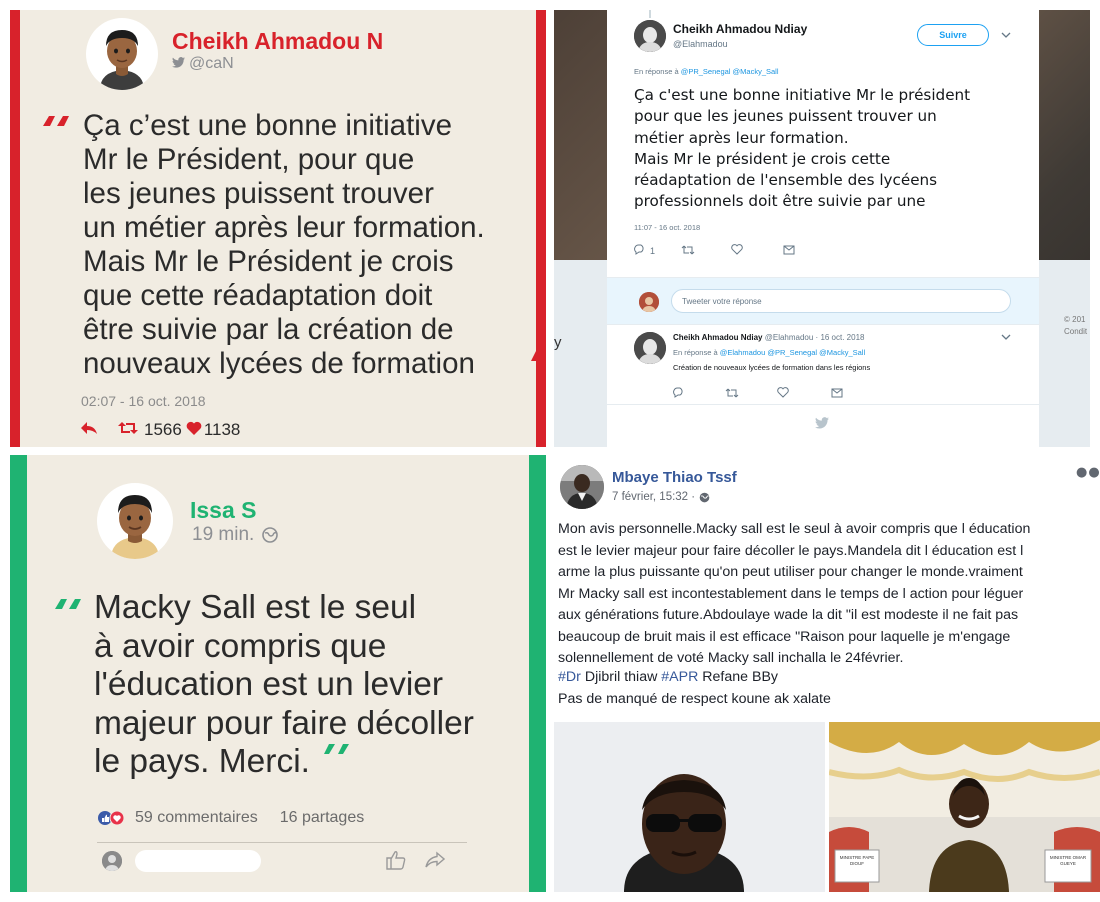  Describe the element at coordinates (740, 29) in the screenshot. I see `author-name: Cheikh Ahmadou Ndiay` at that location.